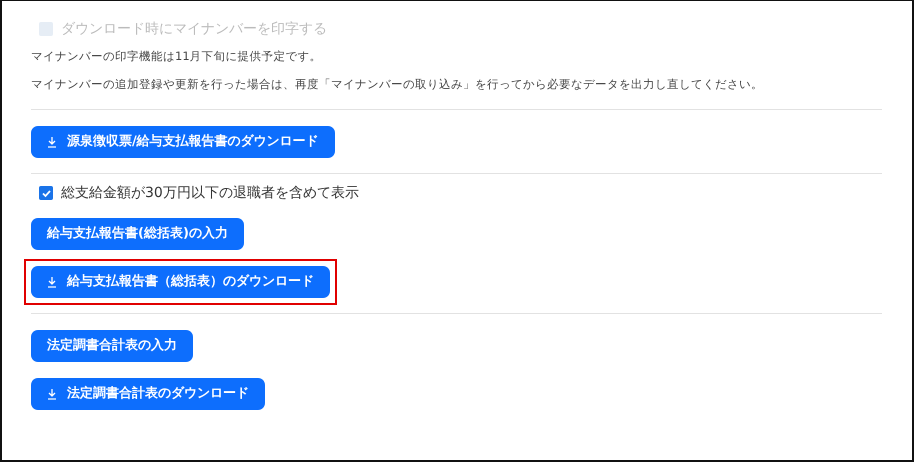 Image resolution: width=914 pixels, height=462 pixels. I want to click on input-button: 法定調書合計表の入力, so click(112, 346).